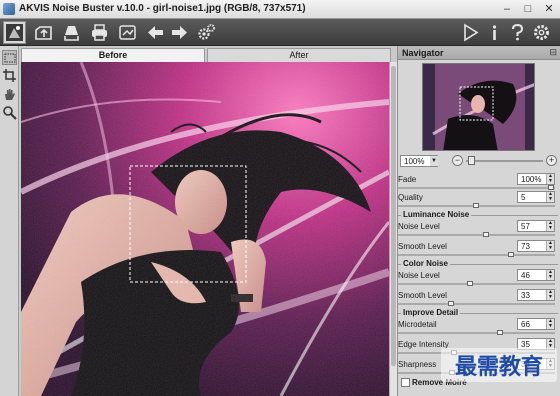  Describe the element at coordinates (476, 235) in the screenshot. I see `lum-noise-slider` at that location.